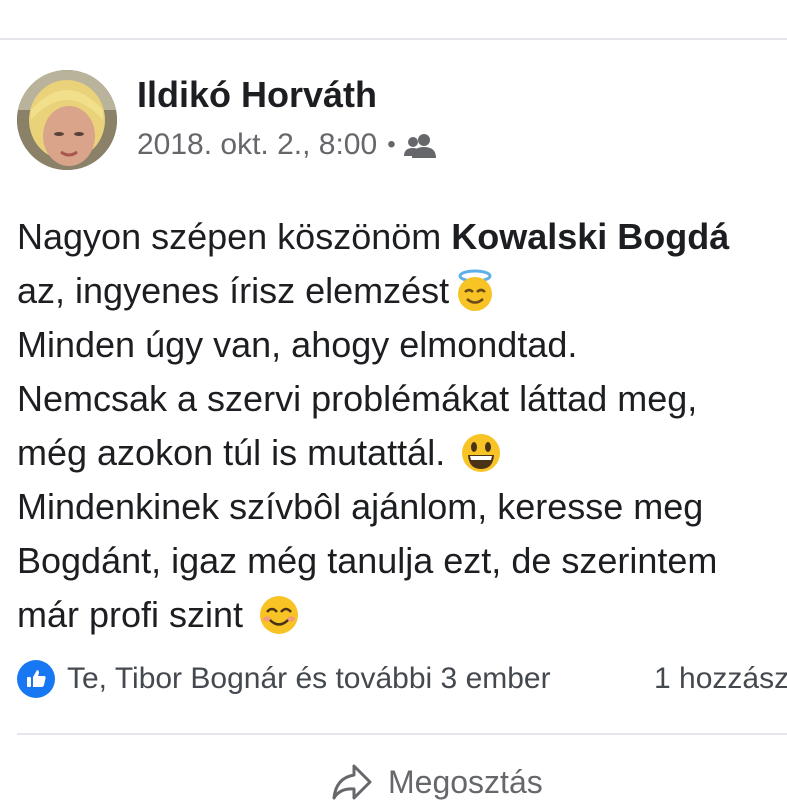  Describe the element at coordinates (36, 679) in the screenshot. I see `like-icon` at that location.